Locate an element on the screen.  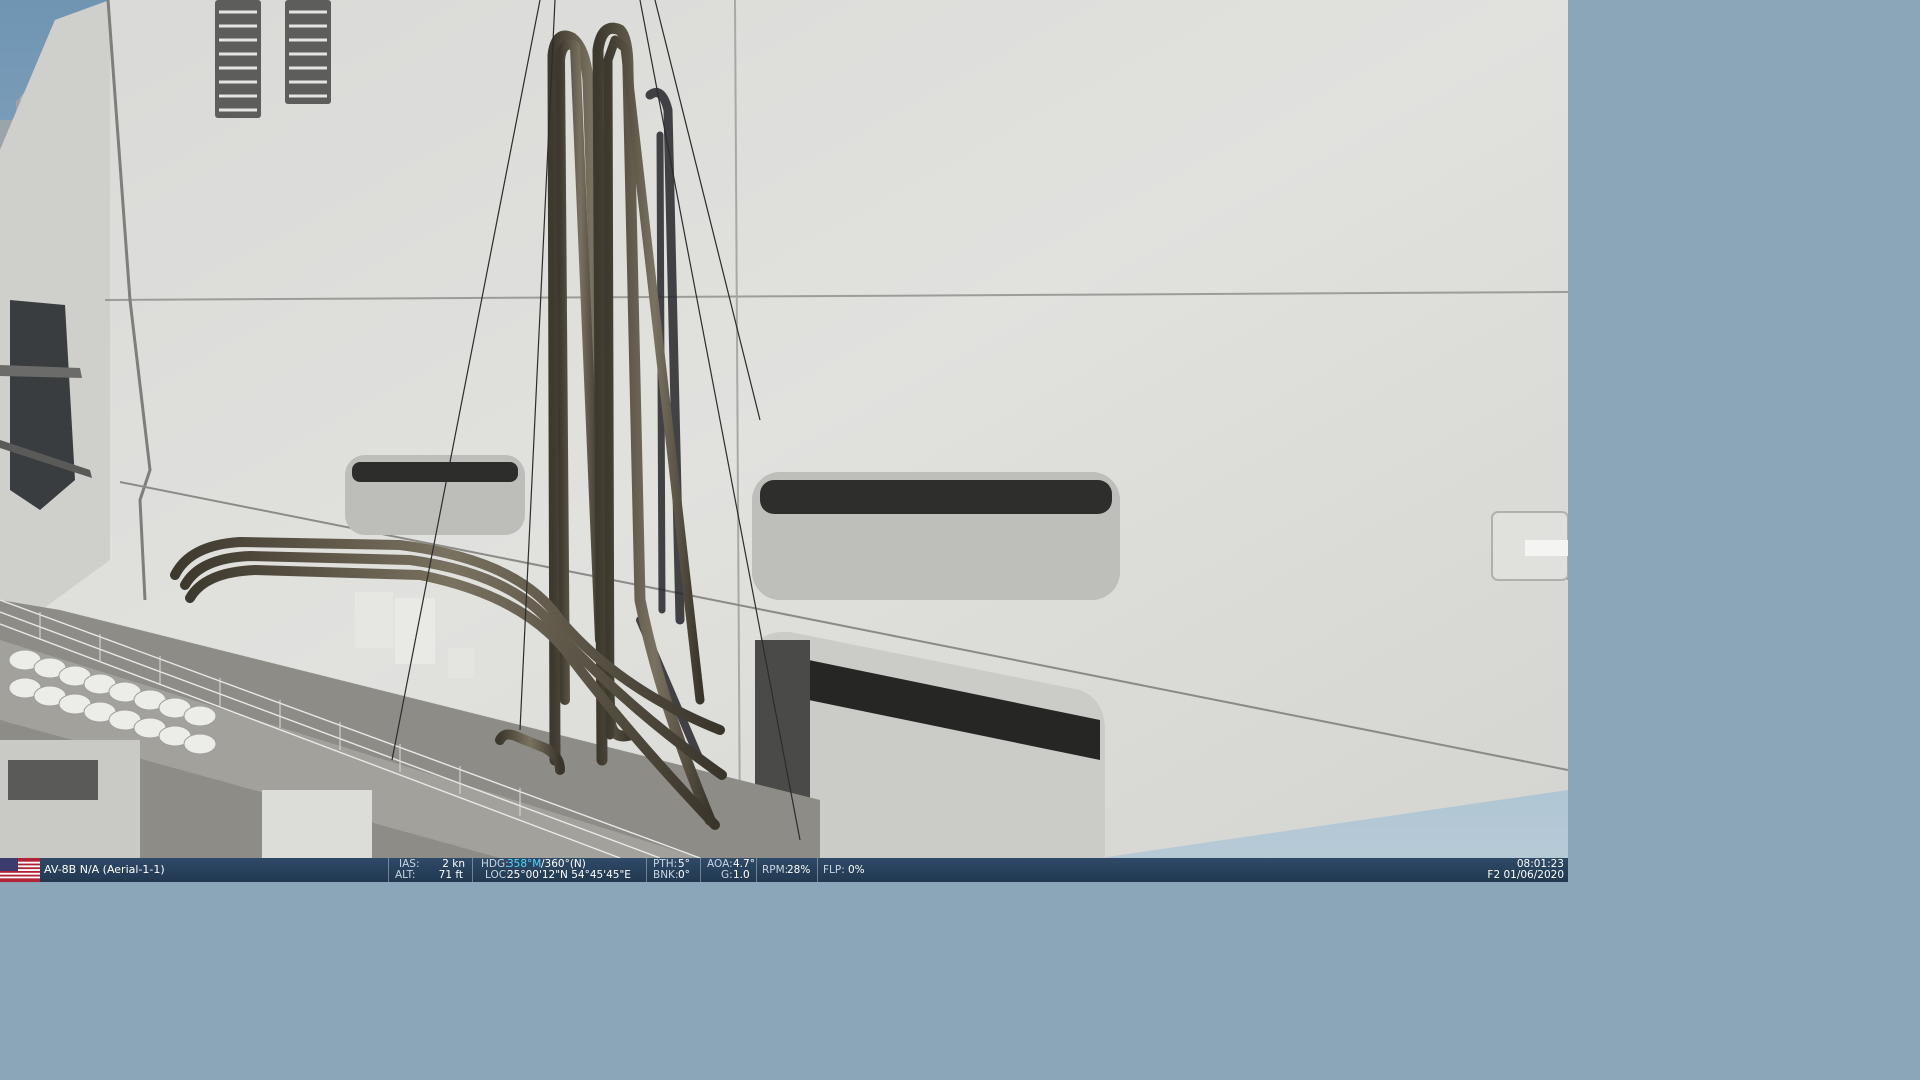
flp-cell: FLP: 0% is located at coordinates (843, 870).